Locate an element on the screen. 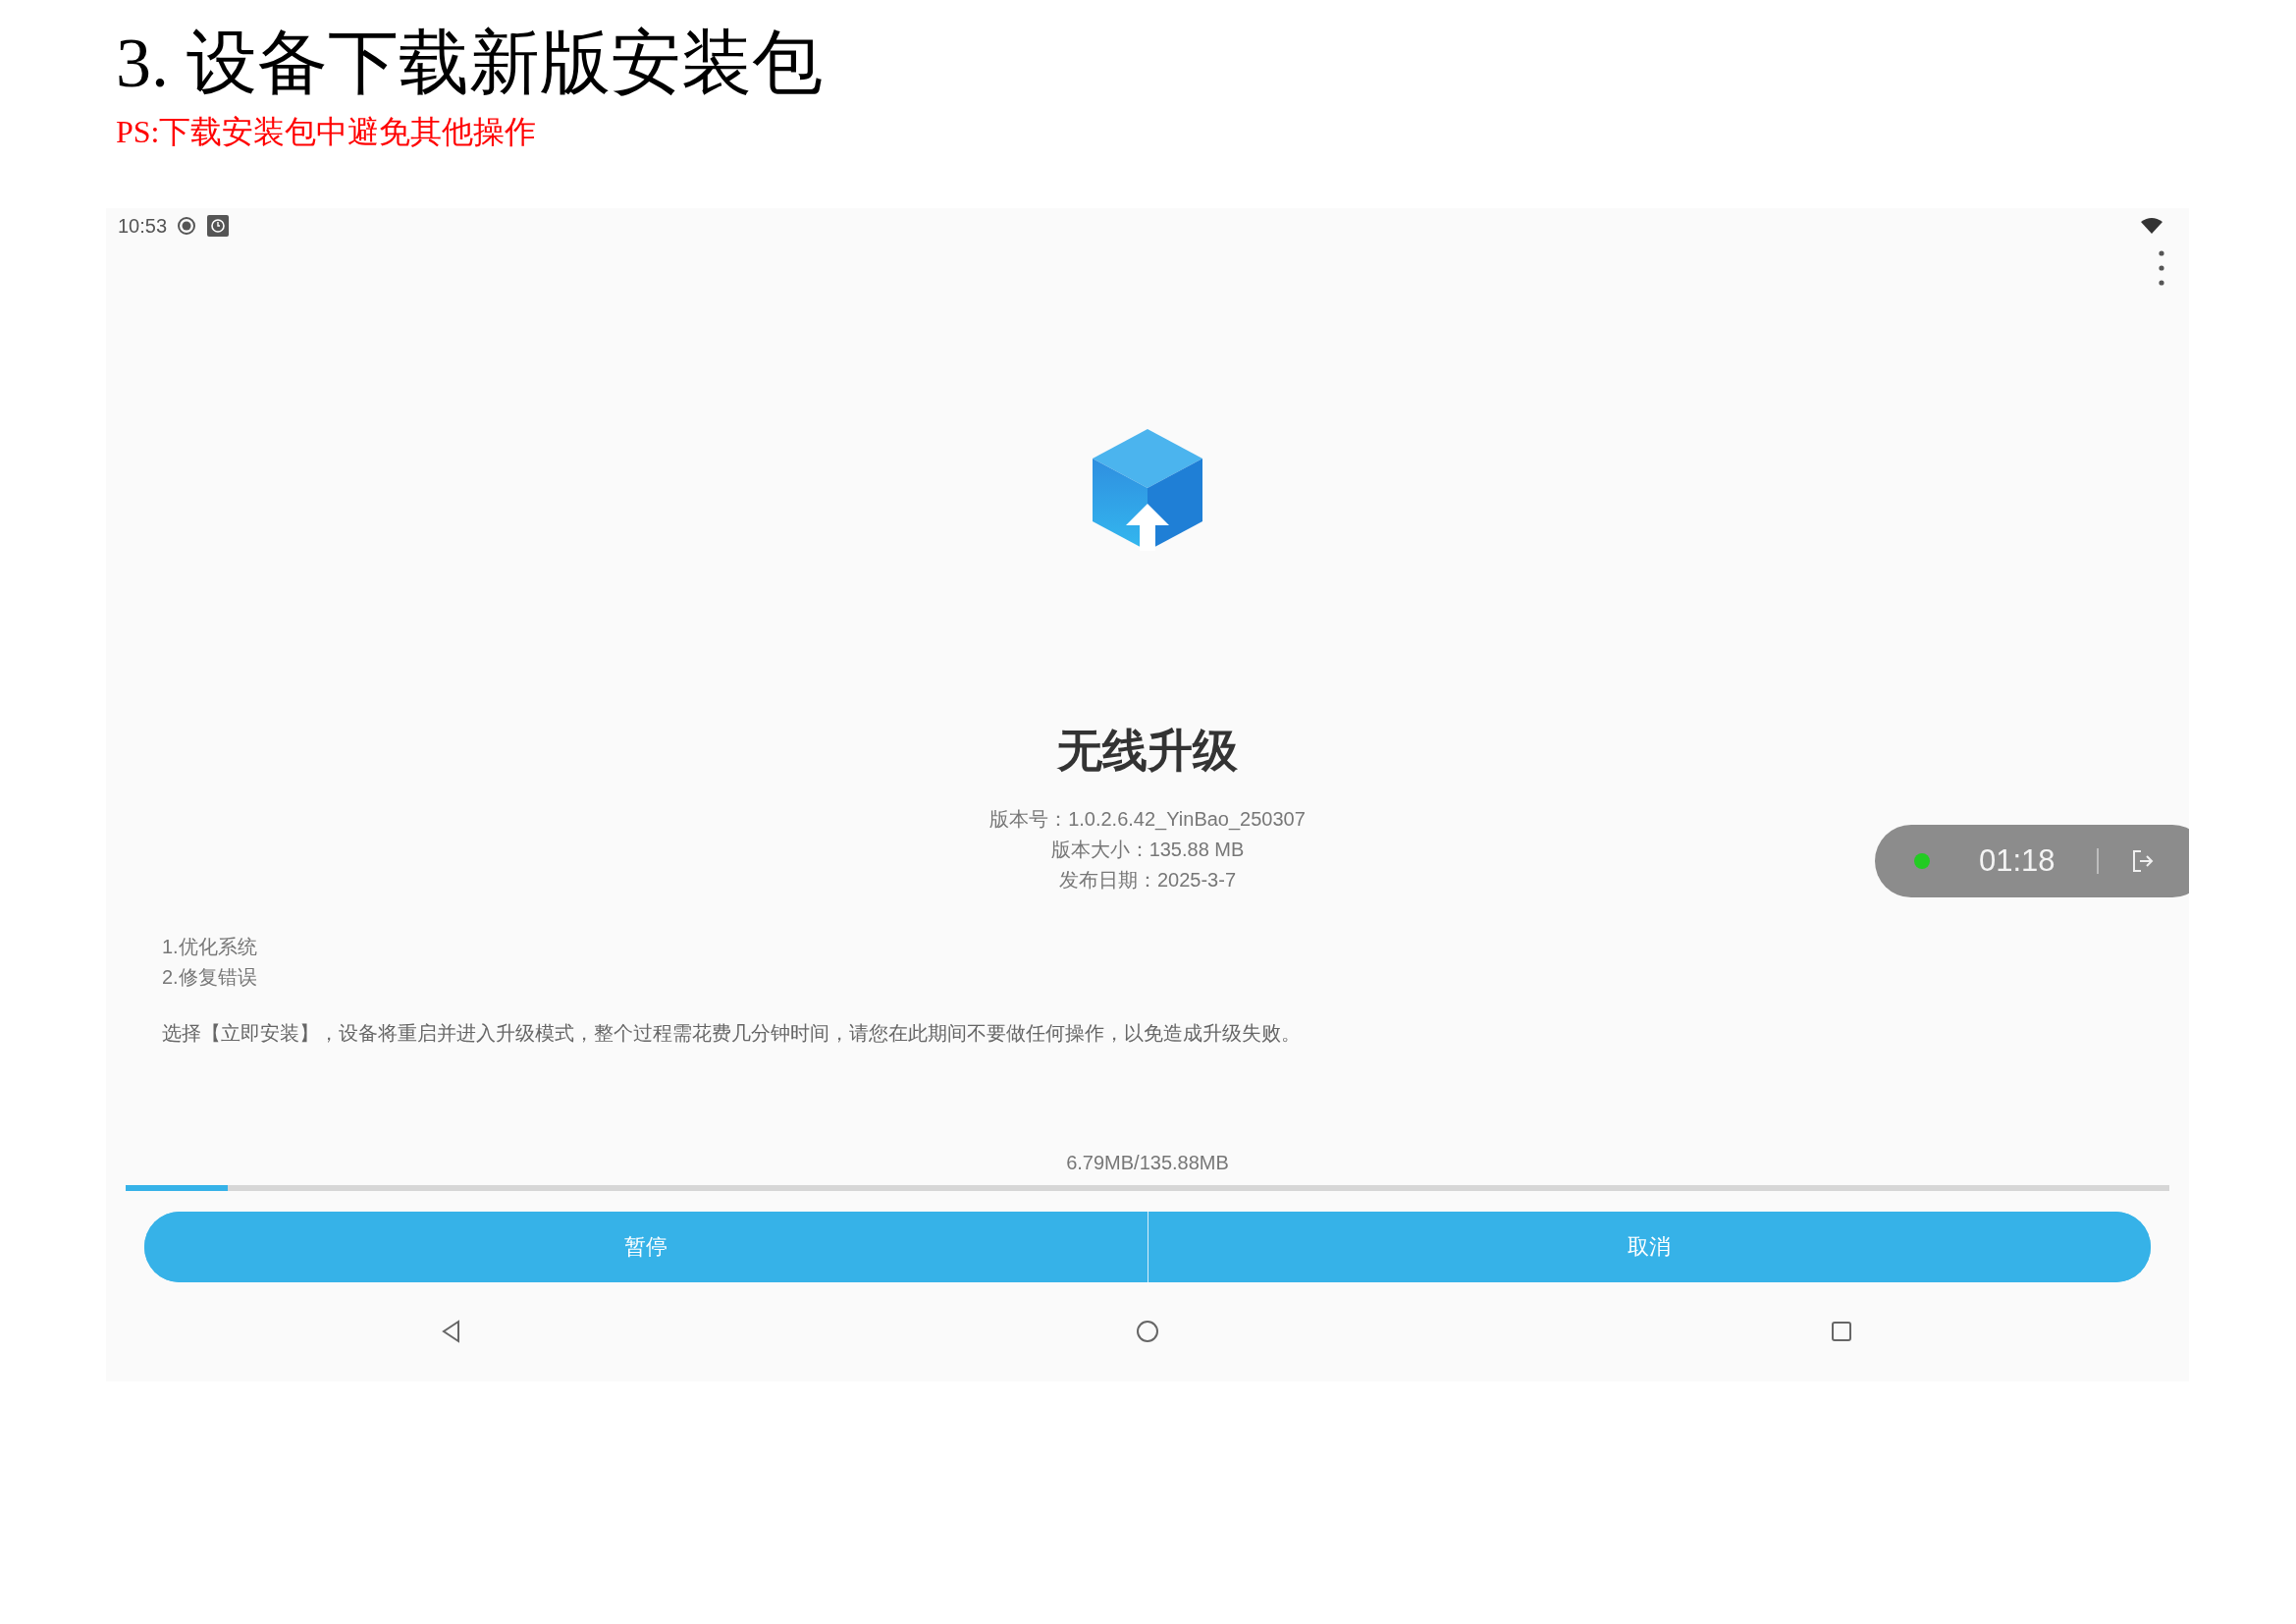  download-progress-text: 6.79MB/135.88MB is located at coordinates (1147, 1163).